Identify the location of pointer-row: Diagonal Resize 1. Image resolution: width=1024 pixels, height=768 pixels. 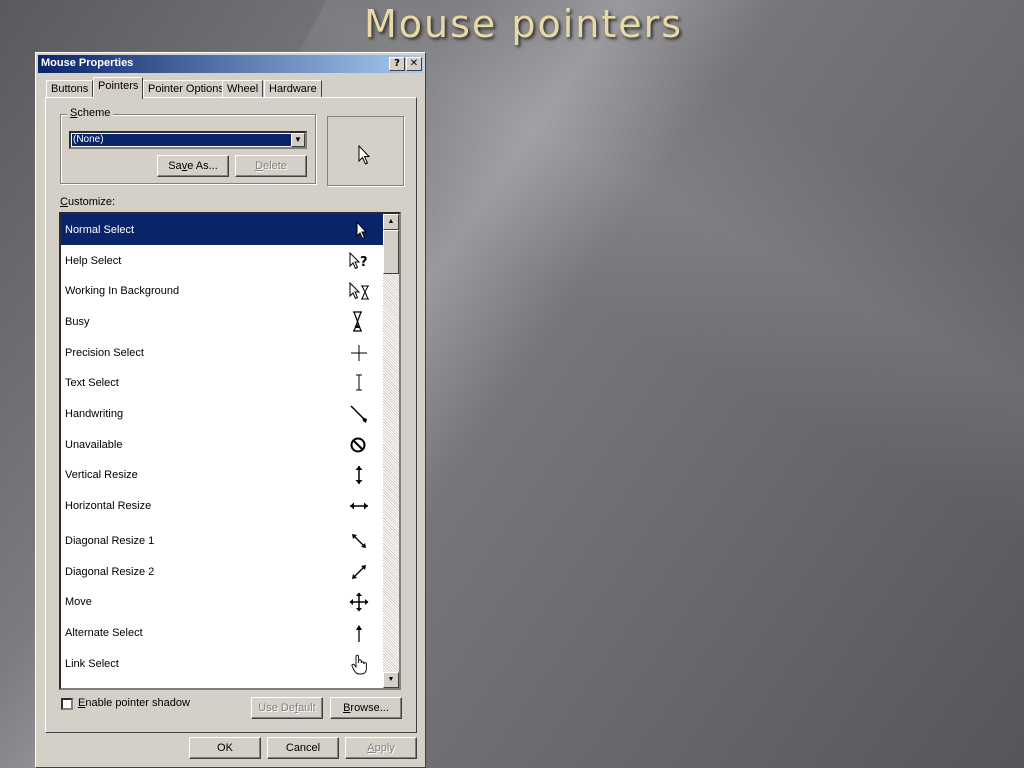
(222, 540).